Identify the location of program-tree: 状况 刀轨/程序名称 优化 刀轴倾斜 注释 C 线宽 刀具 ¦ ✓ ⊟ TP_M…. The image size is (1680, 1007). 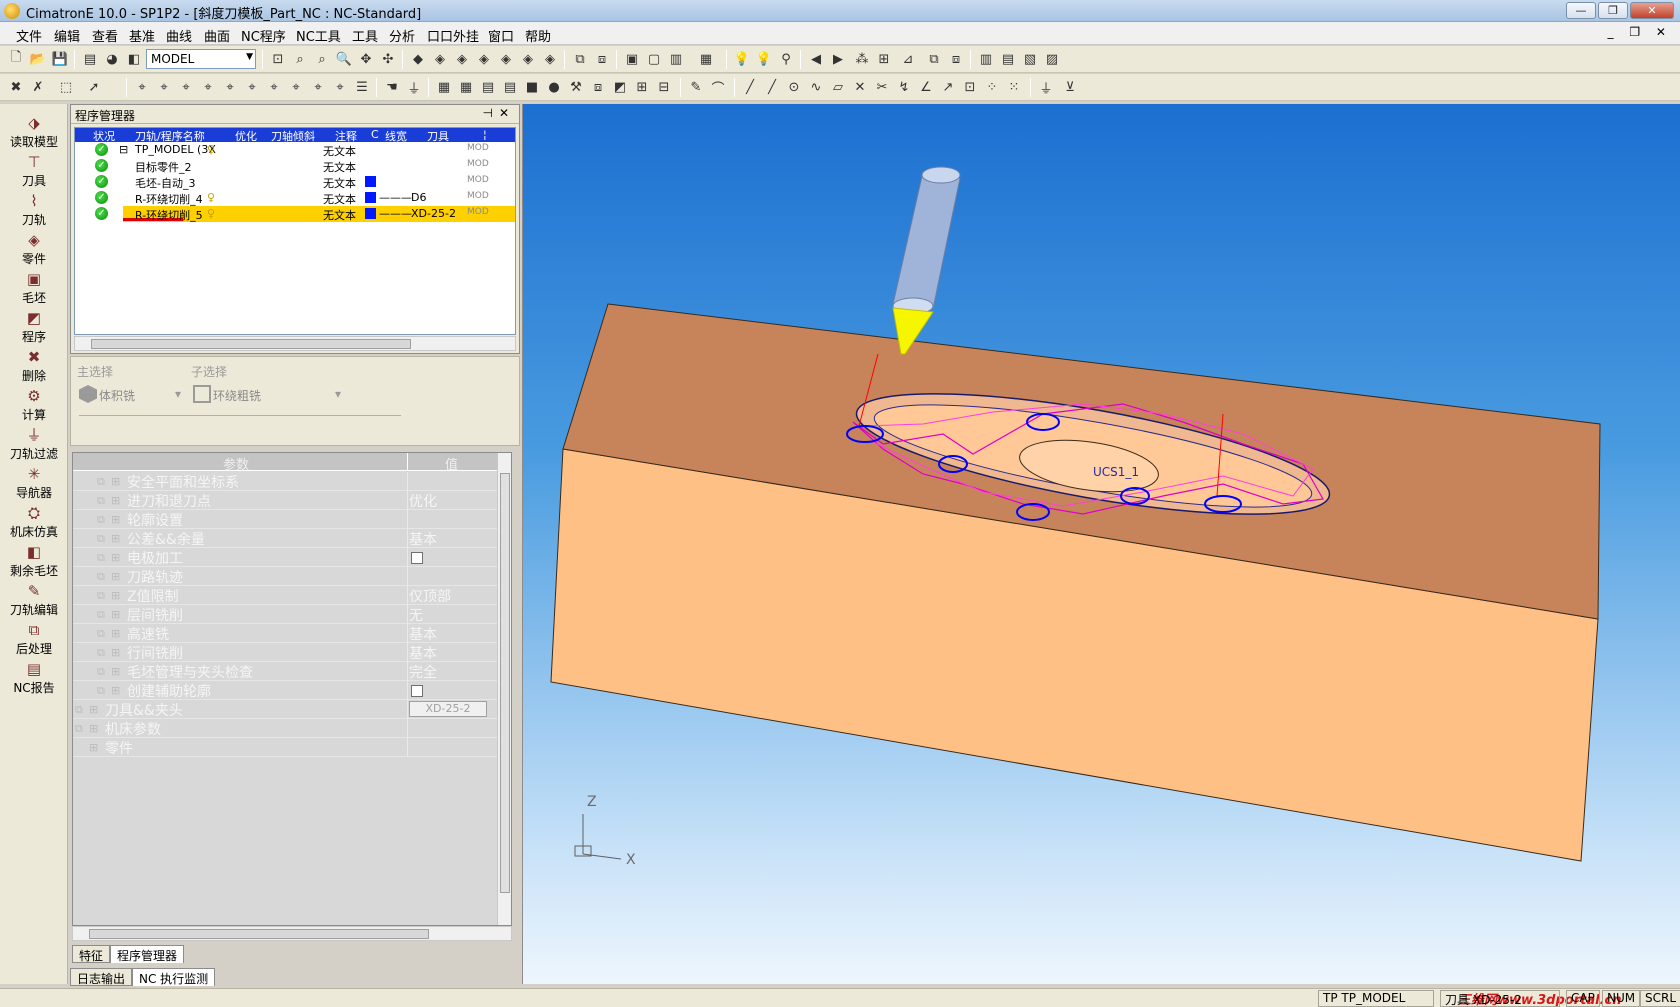
(295, 231).